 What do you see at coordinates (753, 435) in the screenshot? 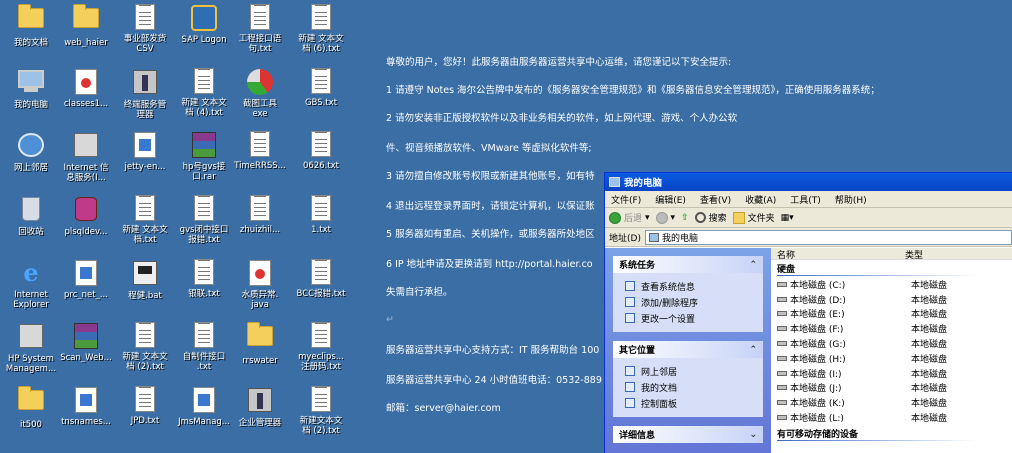
I see `expand-icon: ⌄` at bounding box center [753, 435].